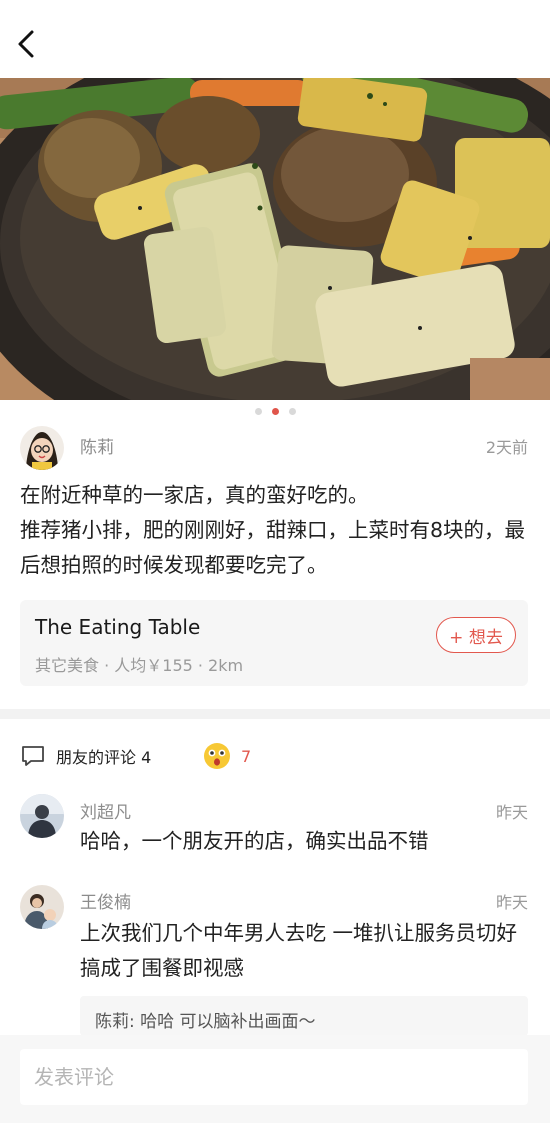 The width and height of the screenshot is (550, 1123). I want to click on post-body-line: 在附近种草的一家店，真的蛮好吃的。, so click(194, 495).